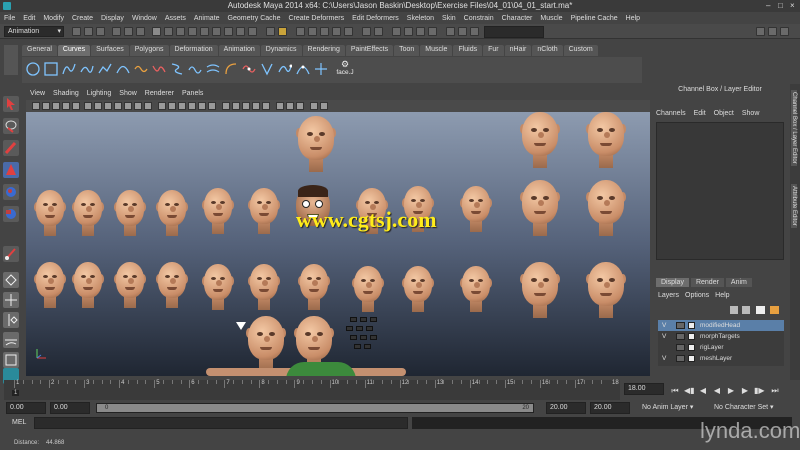 The width and height of the screenshot is (800, 450). What do you see at coordinates (366, 31) in the screenshot?
I see `history-icon` at bounding box center [366, 31].